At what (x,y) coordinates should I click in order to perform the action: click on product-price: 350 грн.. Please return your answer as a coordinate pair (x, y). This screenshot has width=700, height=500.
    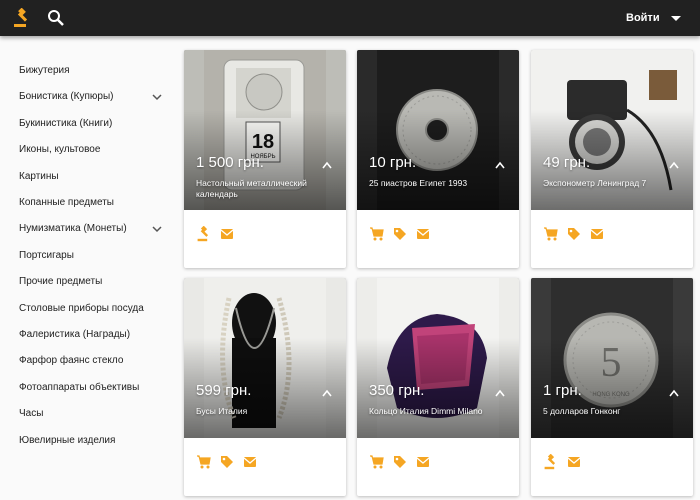
    Looking at the image, I should click on (397, 390).